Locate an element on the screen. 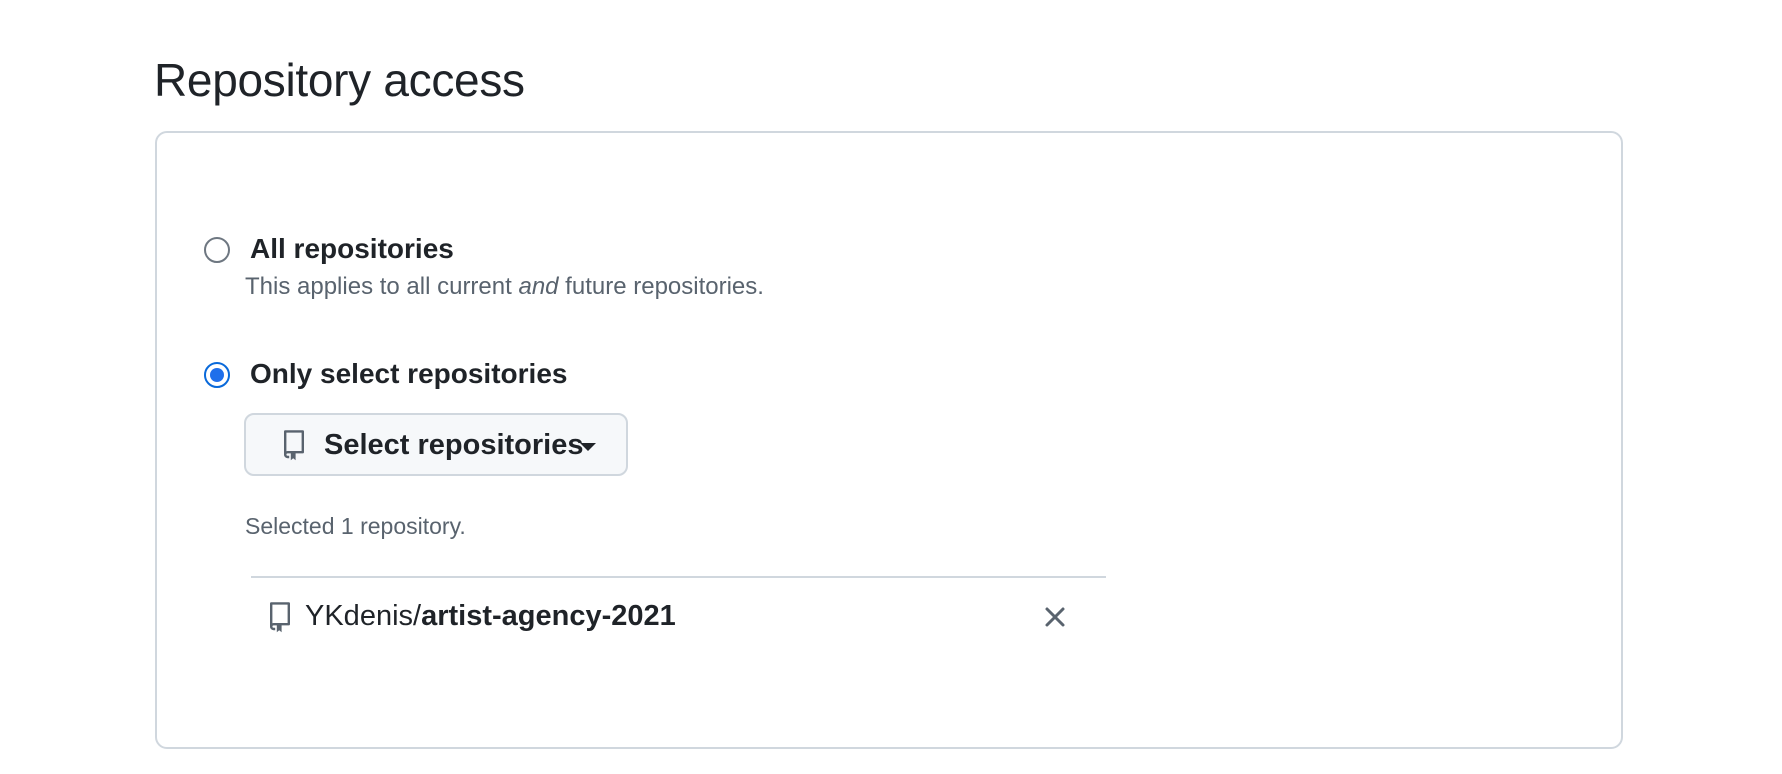 This screenshot has width=1782, height=774. selected-repositories-list: YKdenis/artist-agency-2021 is located at coordinates (678, 617).